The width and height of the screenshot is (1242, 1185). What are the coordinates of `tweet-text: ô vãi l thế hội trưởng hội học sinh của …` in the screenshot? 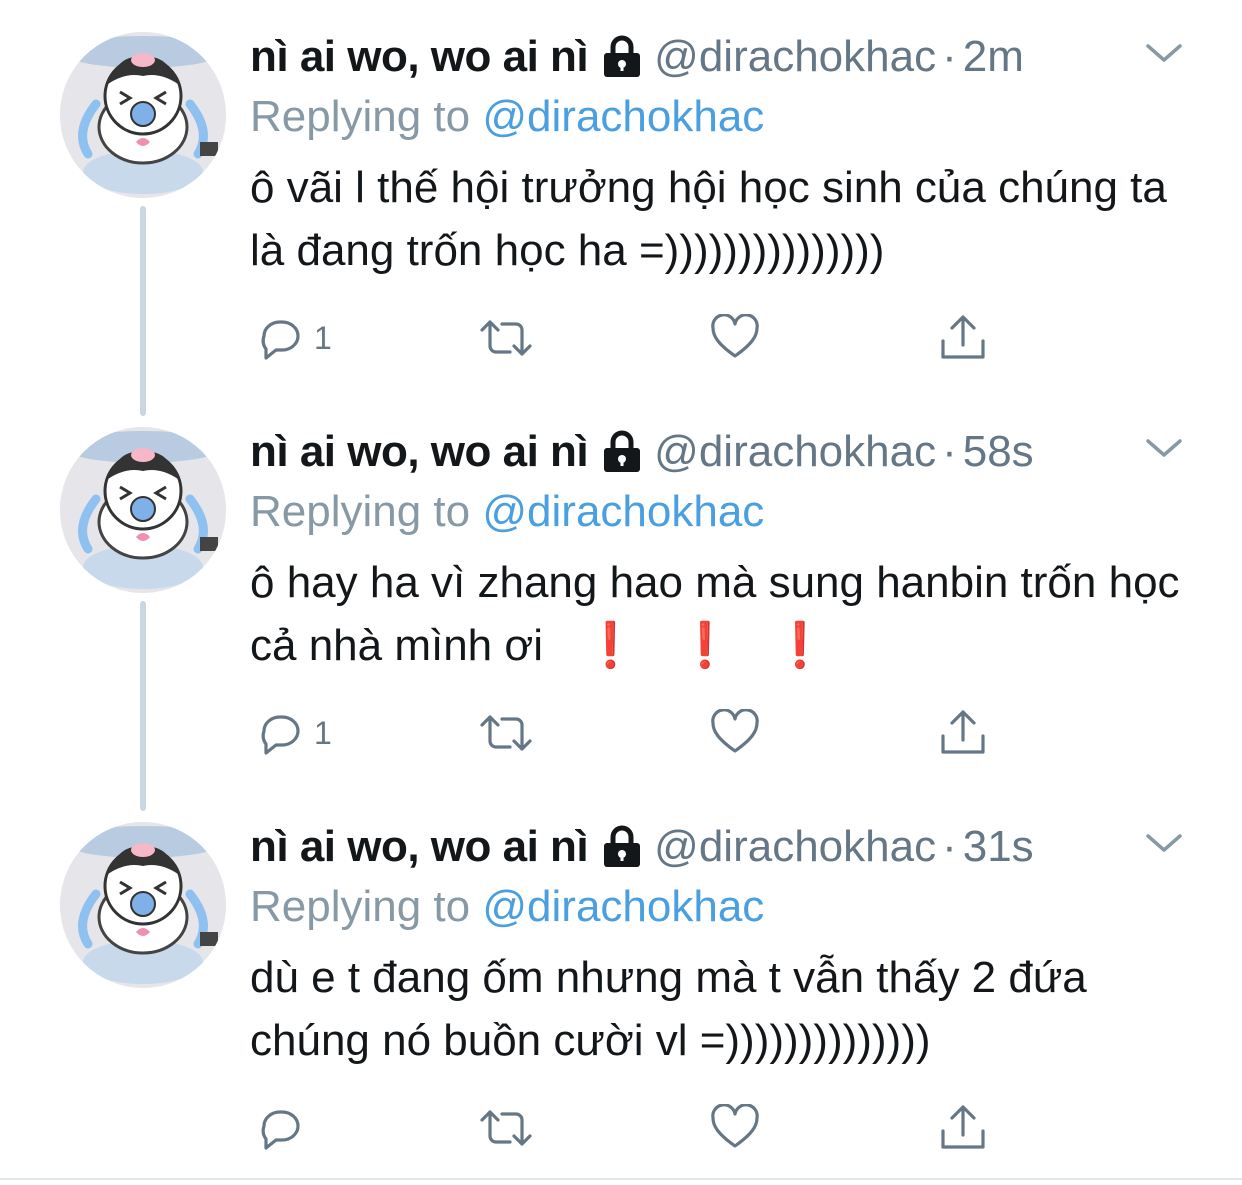 It's located at (708, 219).